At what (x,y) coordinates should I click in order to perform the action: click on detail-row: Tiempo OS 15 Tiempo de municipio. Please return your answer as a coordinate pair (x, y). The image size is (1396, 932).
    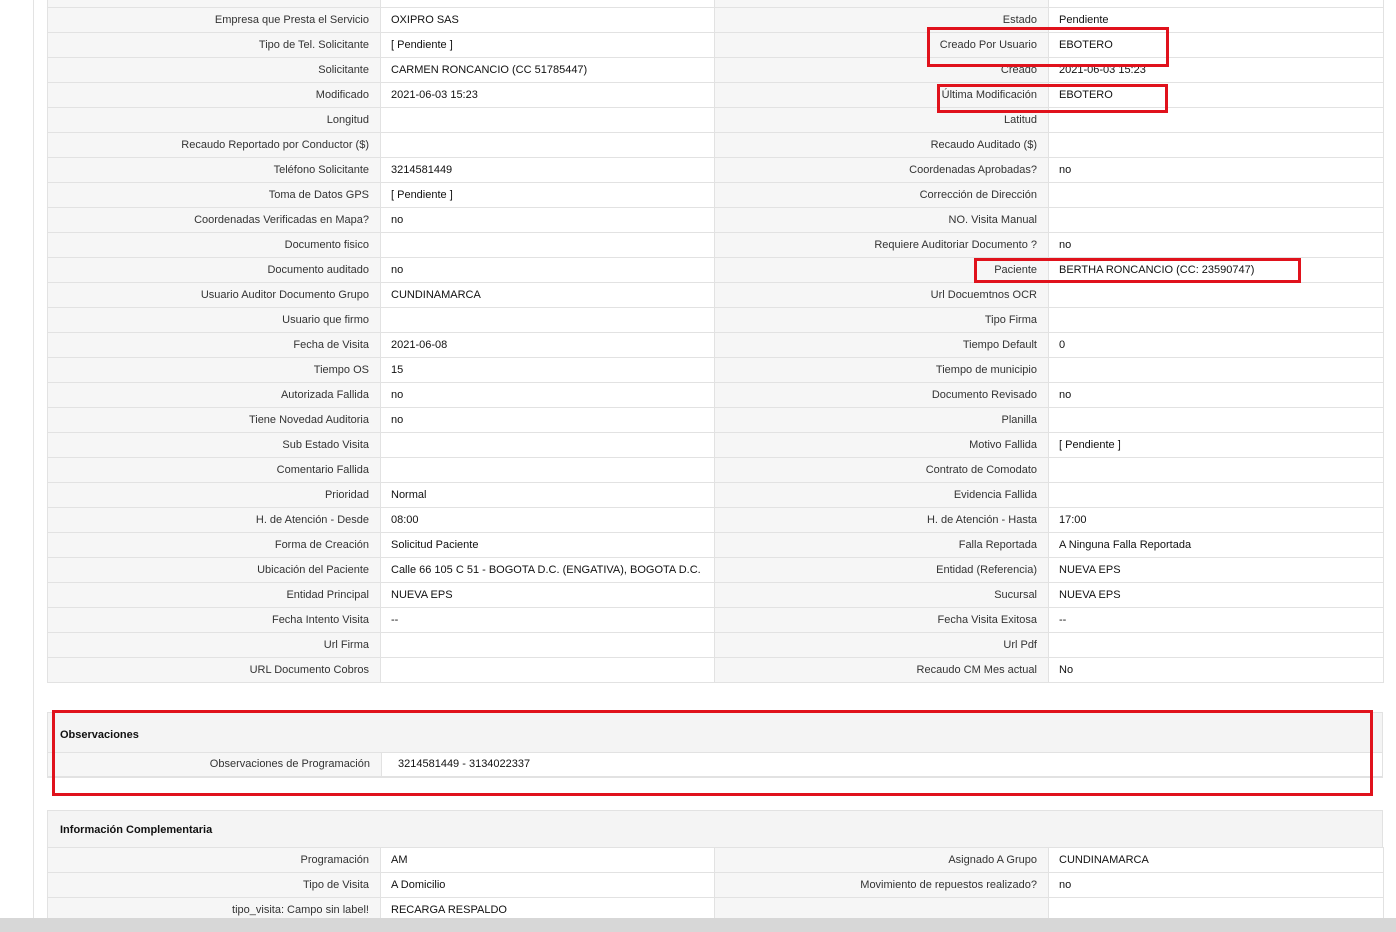
    Looking at the image, I should click on (715, 370).